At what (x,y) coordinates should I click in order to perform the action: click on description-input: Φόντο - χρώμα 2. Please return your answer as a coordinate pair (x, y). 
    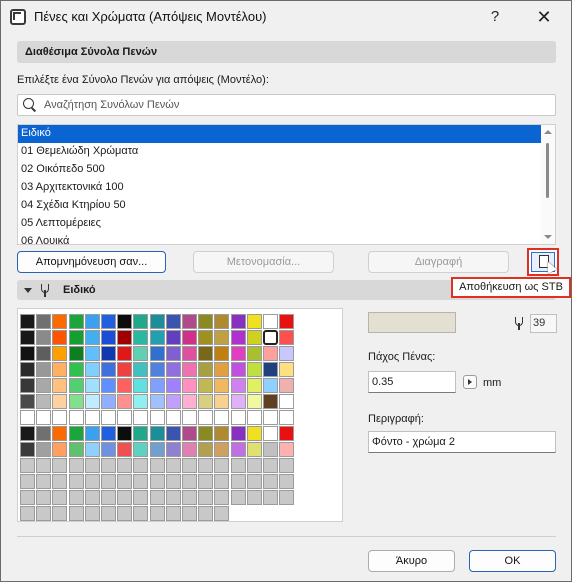
    Looking at the image, I should click on (462, 442).